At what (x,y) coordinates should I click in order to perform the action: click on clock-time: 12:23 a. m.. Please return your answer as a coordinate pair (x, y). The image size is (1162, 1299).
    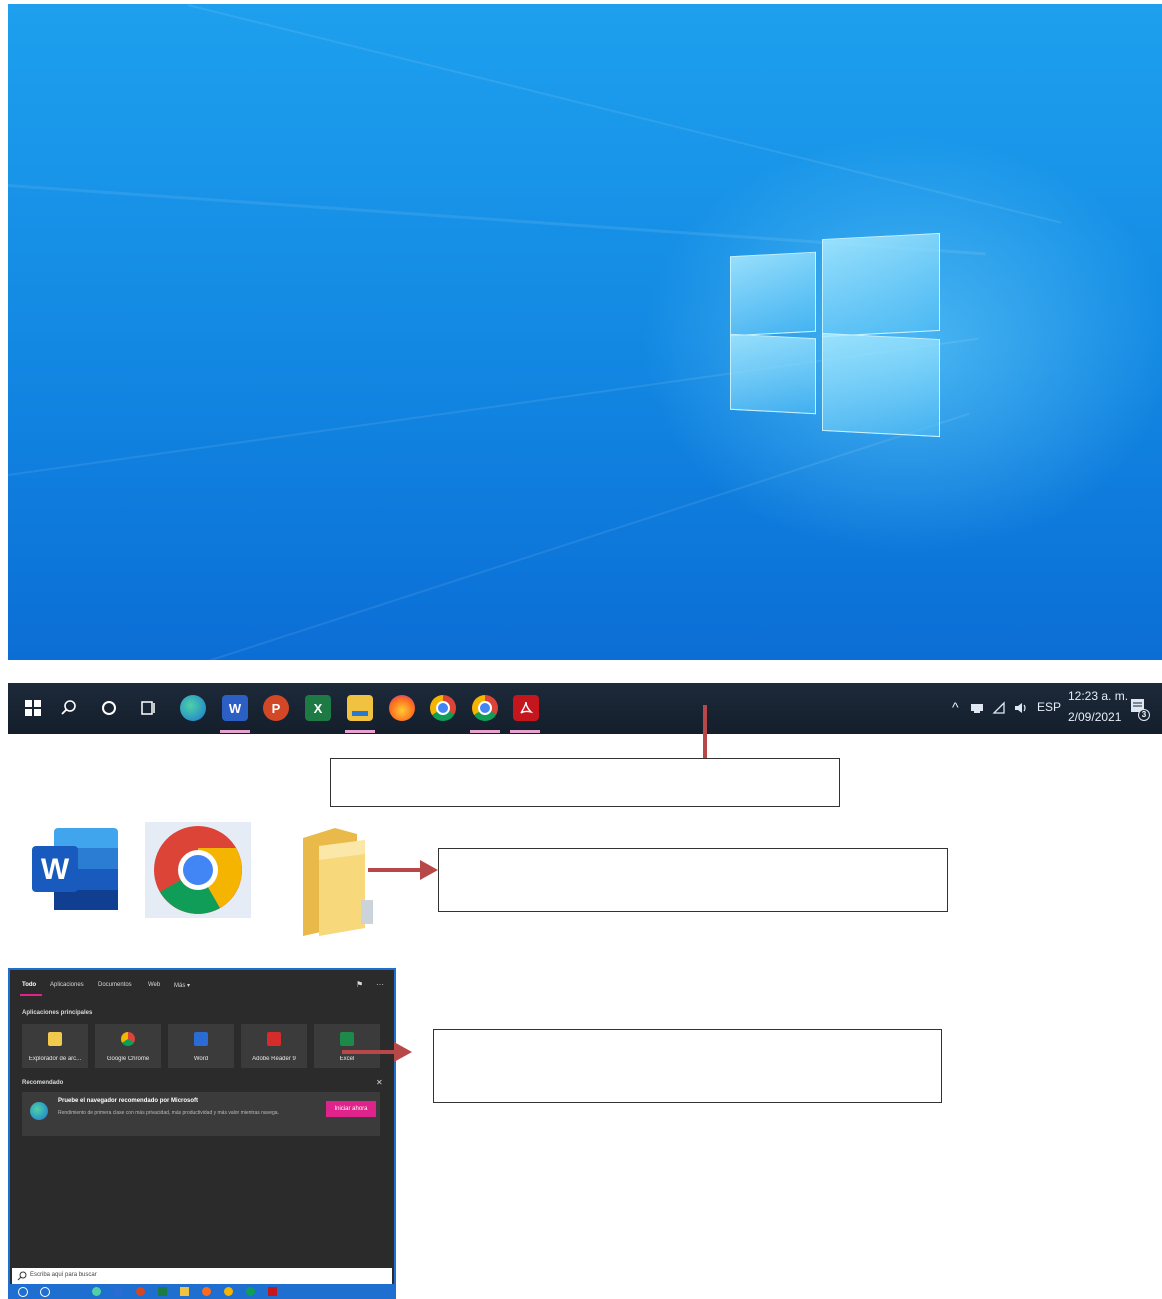
    Looking at the image, I should click on (1098, 696).